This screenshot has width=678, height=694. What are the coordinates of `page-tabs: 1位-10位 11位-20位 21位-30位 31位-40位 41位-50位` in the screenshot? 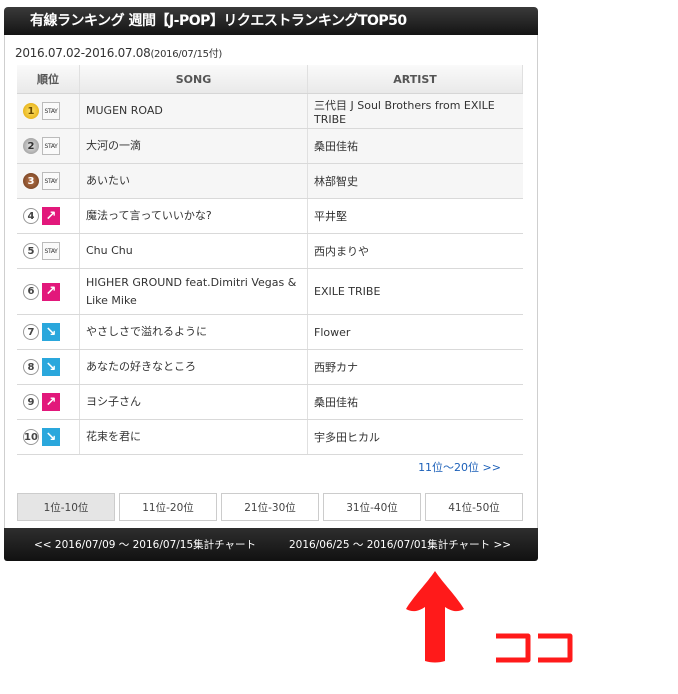 It's located at (270, 507).